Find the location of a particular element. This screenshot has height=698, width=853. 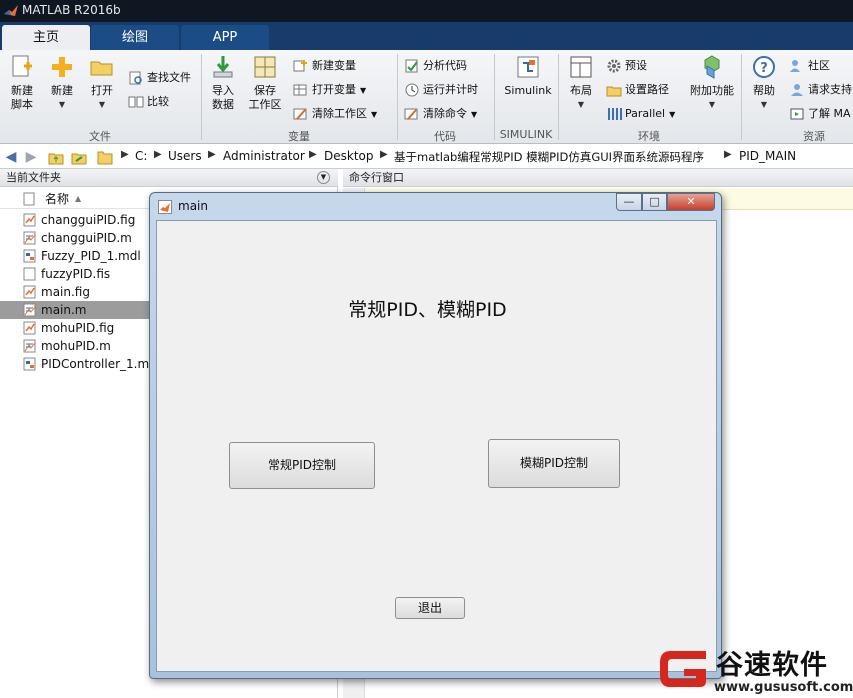

analyze-code-button: 分析代码 is located at coordinates (435, 66).